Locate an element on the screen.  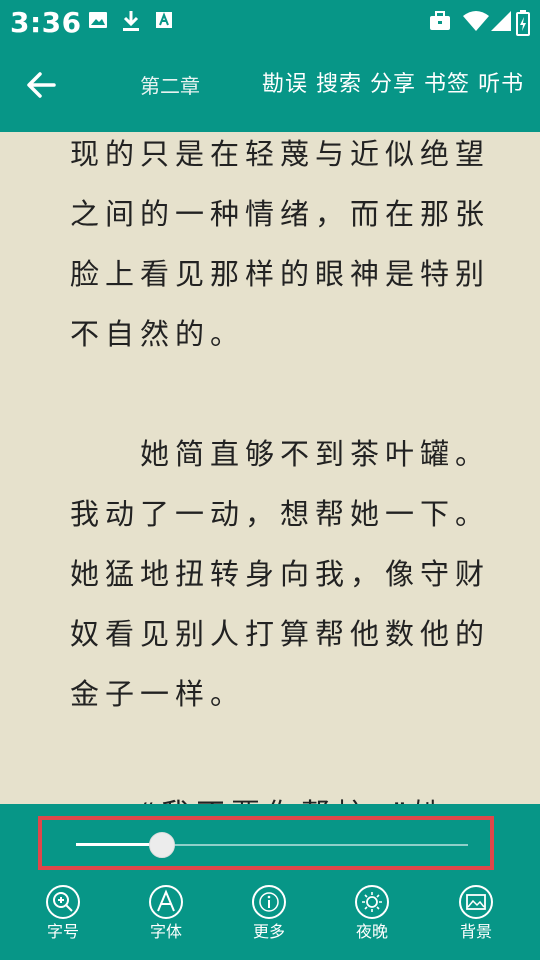
a-box-icon is located at coordinates (164, 20).